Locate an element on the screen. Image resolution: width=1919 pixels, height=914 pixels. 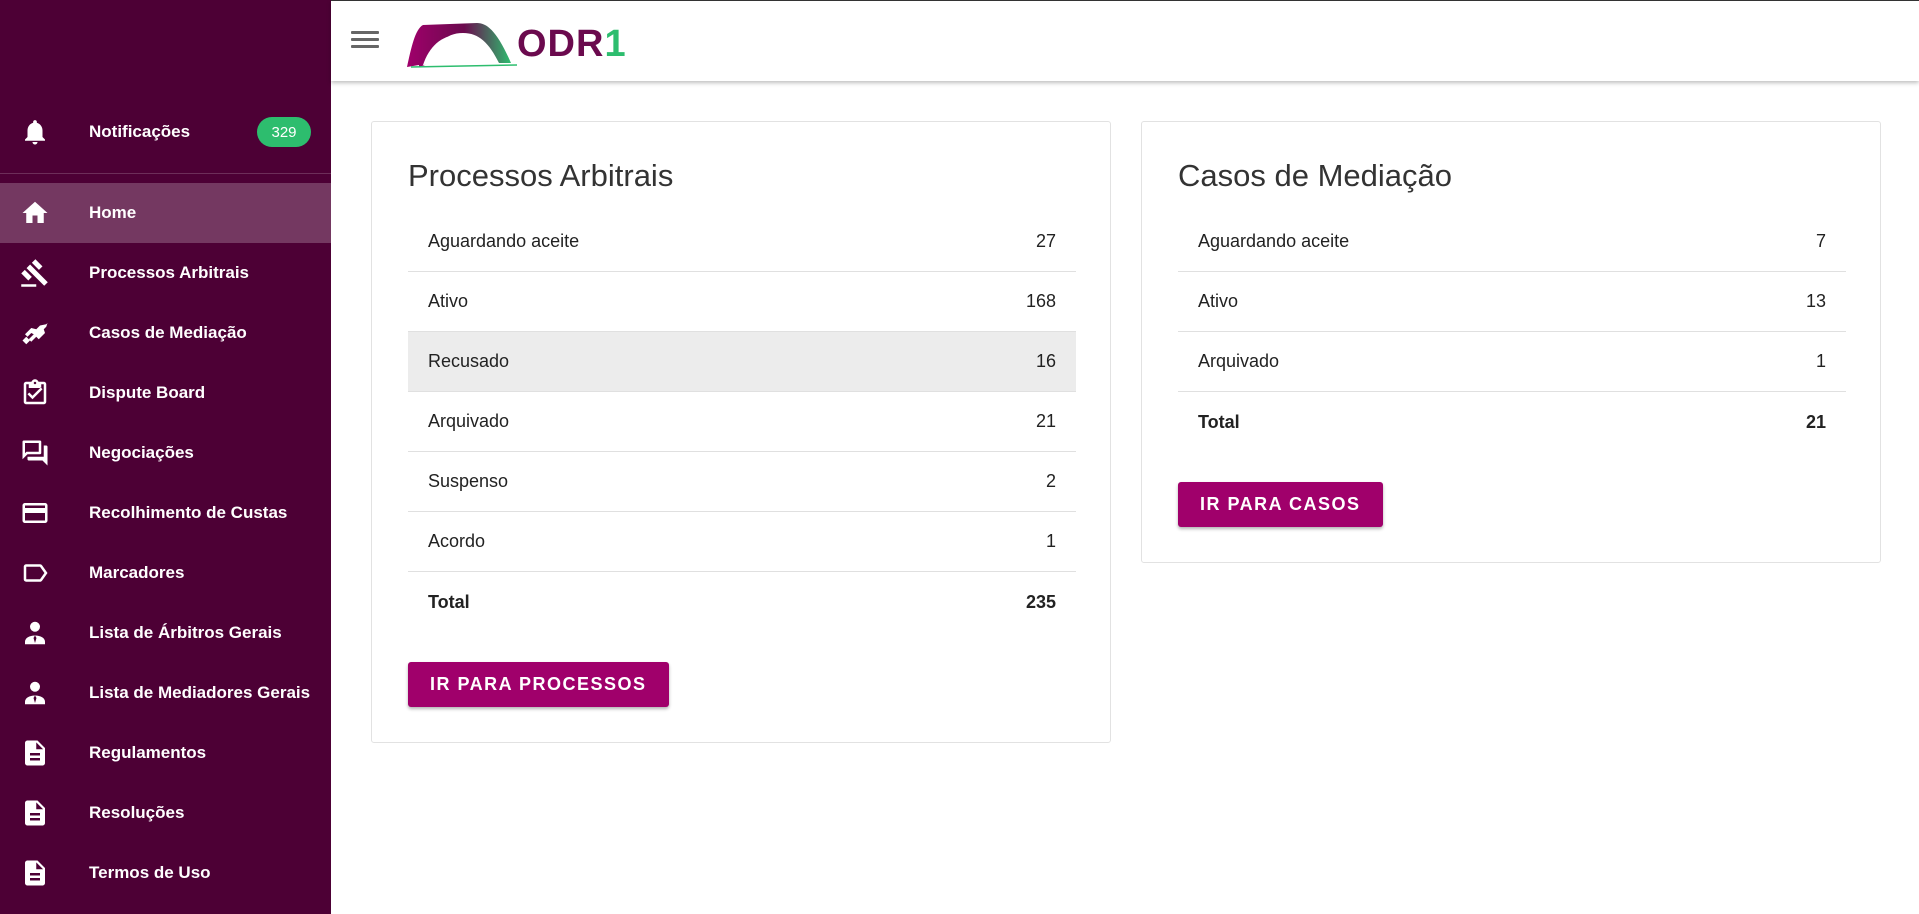
row-value: 13 is located at coordinates (1815, 301).